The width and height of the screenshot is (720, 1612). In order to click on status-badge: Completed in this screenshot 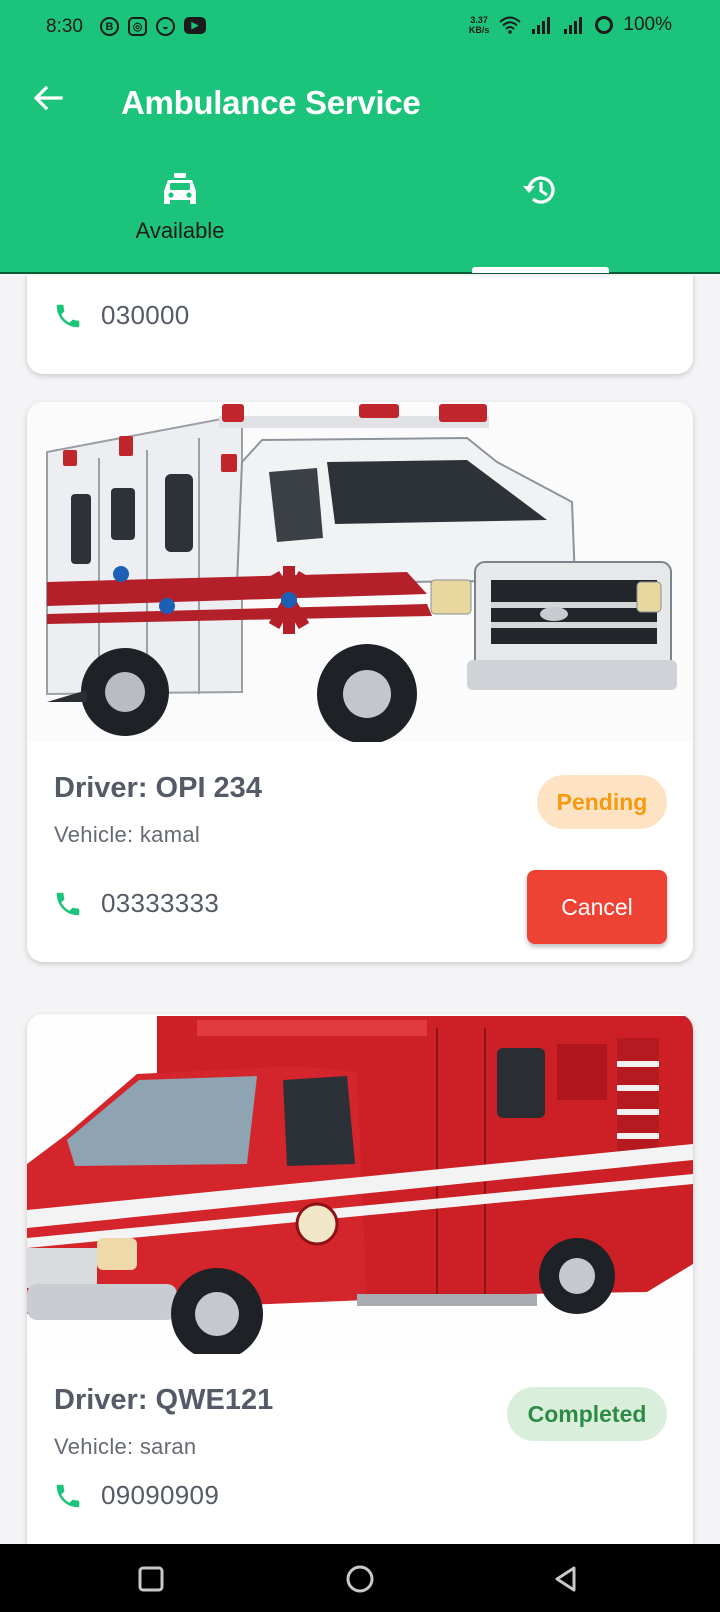, I will do `click(587, 1414)`.